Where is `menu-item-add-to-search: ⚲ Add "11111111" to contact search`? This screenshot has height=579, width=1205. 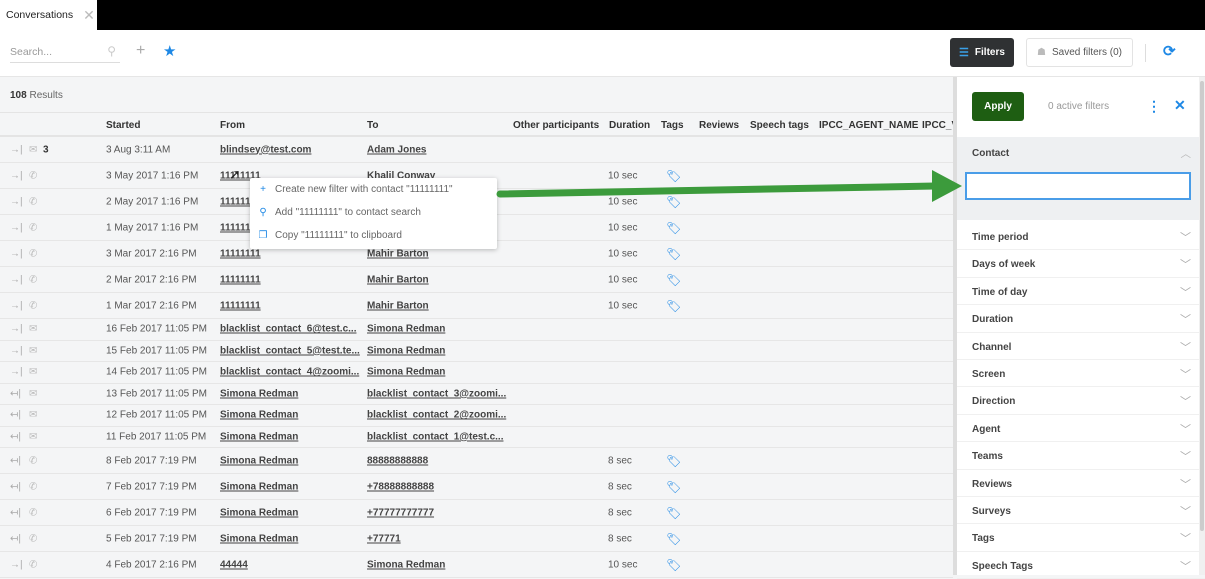
menu-item-add-to-search: ⚲ Add "11111111" to contact search is located at coordinates (373, 212).